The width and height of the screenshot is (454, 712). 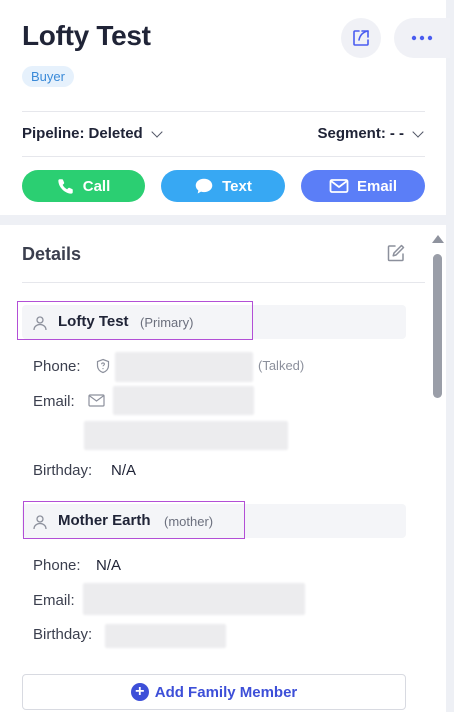 What do you see at coordinates (226, 692) in the screenshot?
I see `add-family-member-label: Add Family Member` at bounding box center [226, 692].